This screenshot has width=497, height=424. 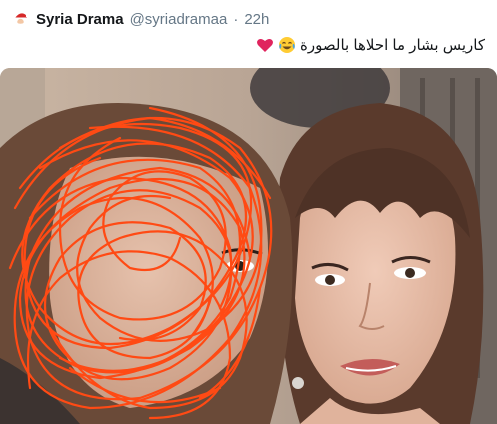 I want to click on tweet-text: كاريس بشار ما احلاها بالصورة, so click(x=370, y=45).